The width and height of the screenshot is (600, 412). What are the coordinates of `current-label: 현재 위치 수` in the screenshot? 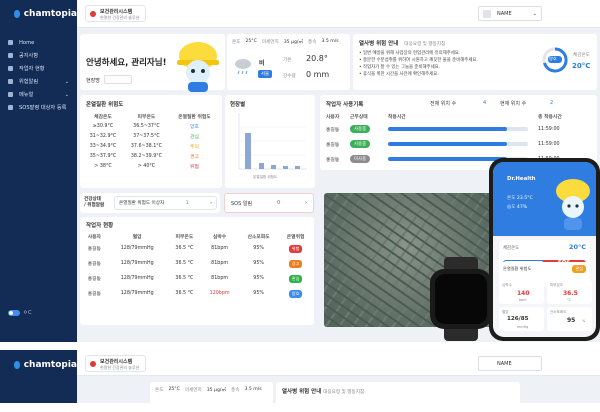 It's located at (513, 104).